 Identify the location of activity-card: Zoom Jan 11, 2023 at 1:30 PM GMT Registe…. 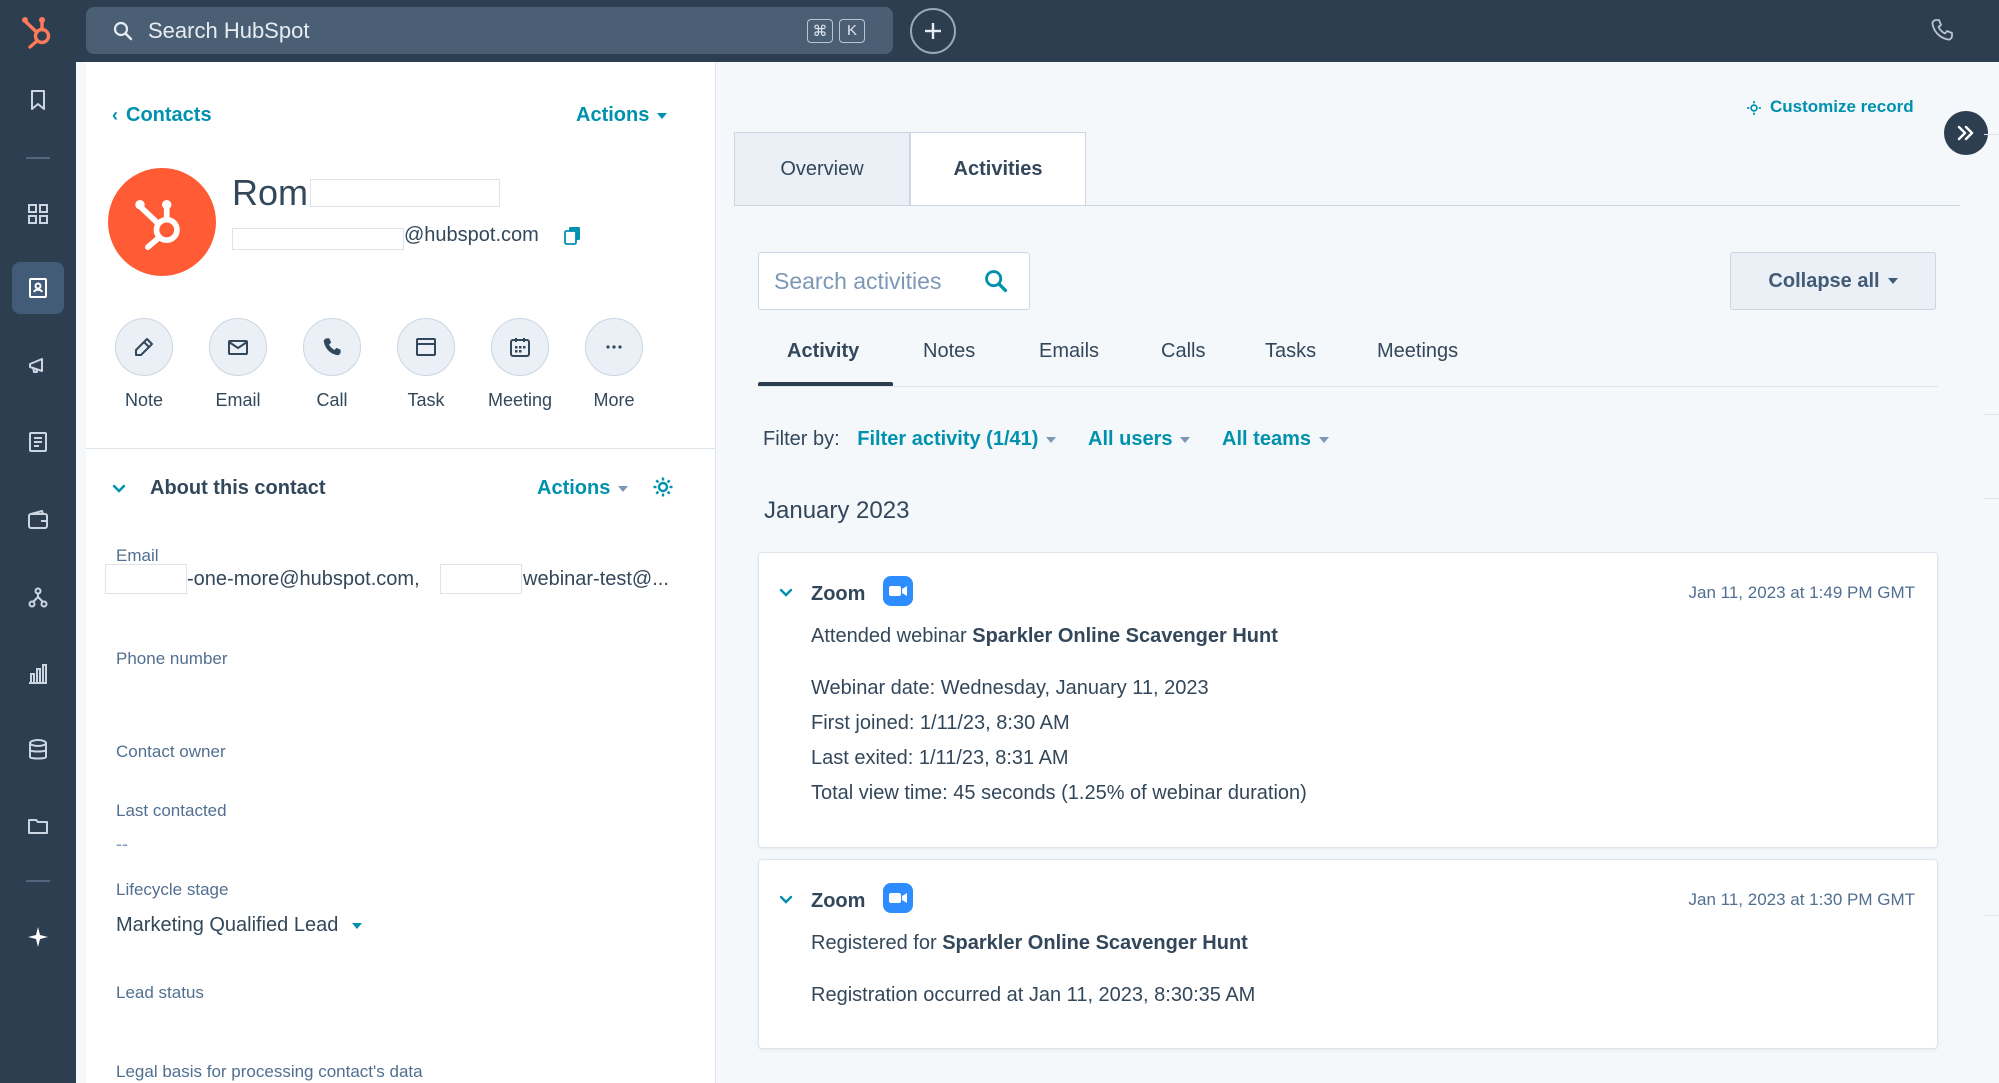
(1348, 954).